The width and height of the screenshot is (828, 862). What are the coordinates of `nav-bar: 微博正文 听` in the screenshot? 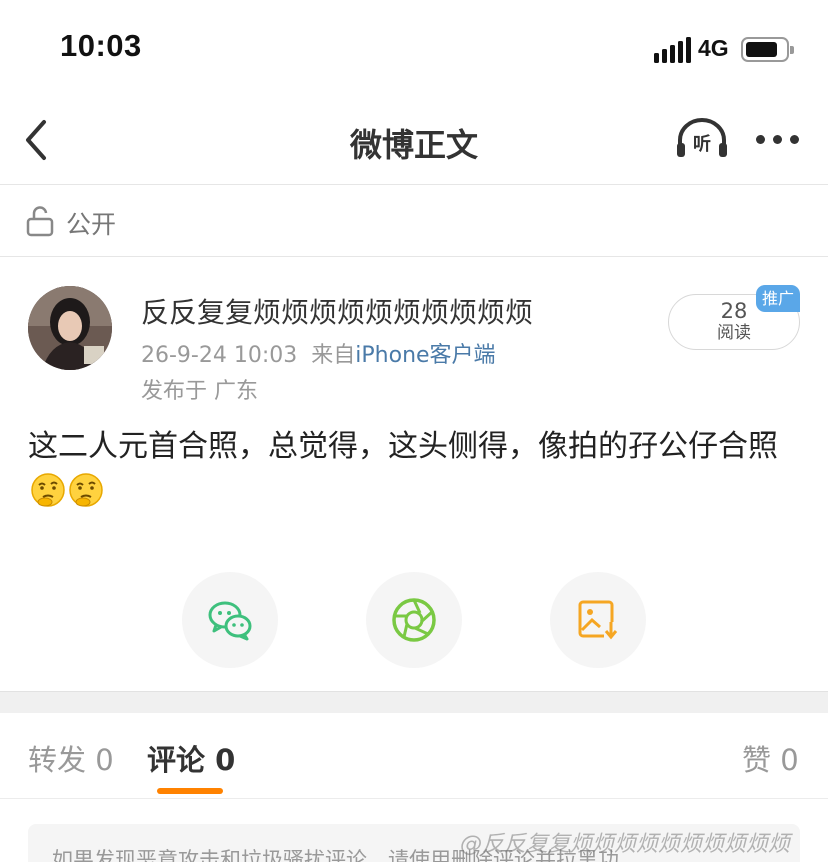 It's located at (414, 140).